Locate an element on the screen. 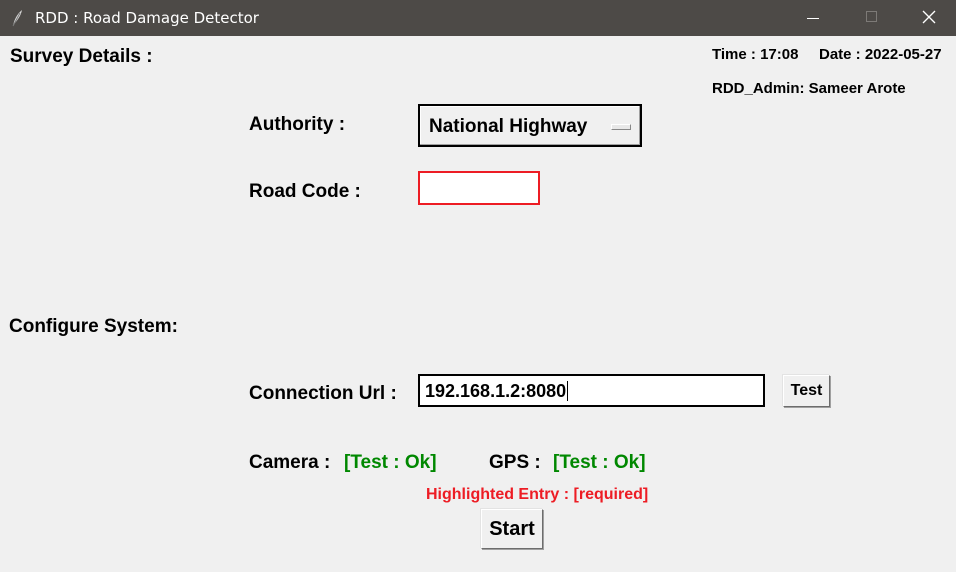 The height and width of the screenshot is (572, 956). survey-details-heading: Survey Details : is located at coordinates (81, 56).